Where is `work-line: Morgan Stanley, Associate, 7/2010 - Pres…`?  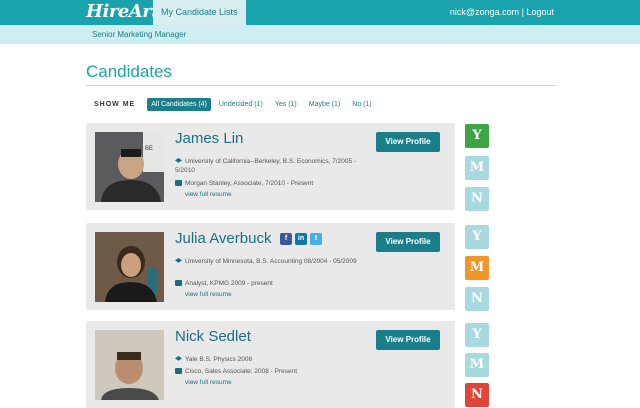 work-line: Morgan Stanley, Associate, 7/2010 - Pres… is located at coordinates (275, 183).